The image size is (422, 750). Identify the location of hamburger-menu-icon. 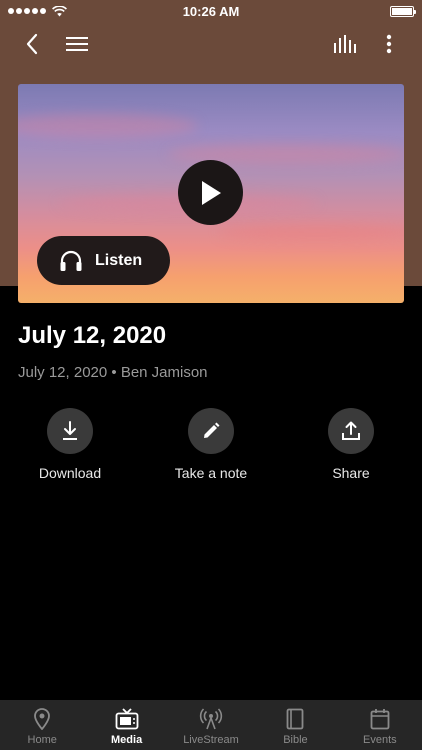
(77, 44).